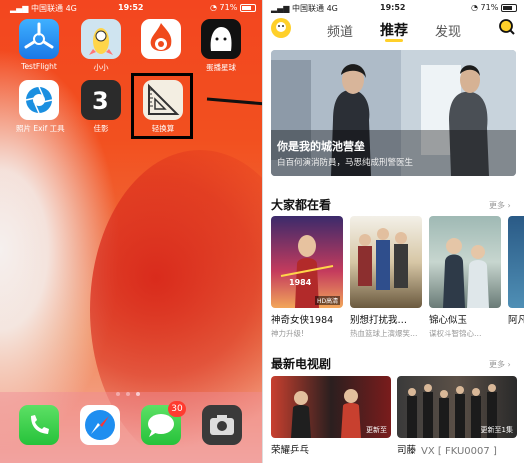  Describe the element at coordinates (302, 320) in the screenshot. I see `card-title: 神奇女侠1984` at that location.